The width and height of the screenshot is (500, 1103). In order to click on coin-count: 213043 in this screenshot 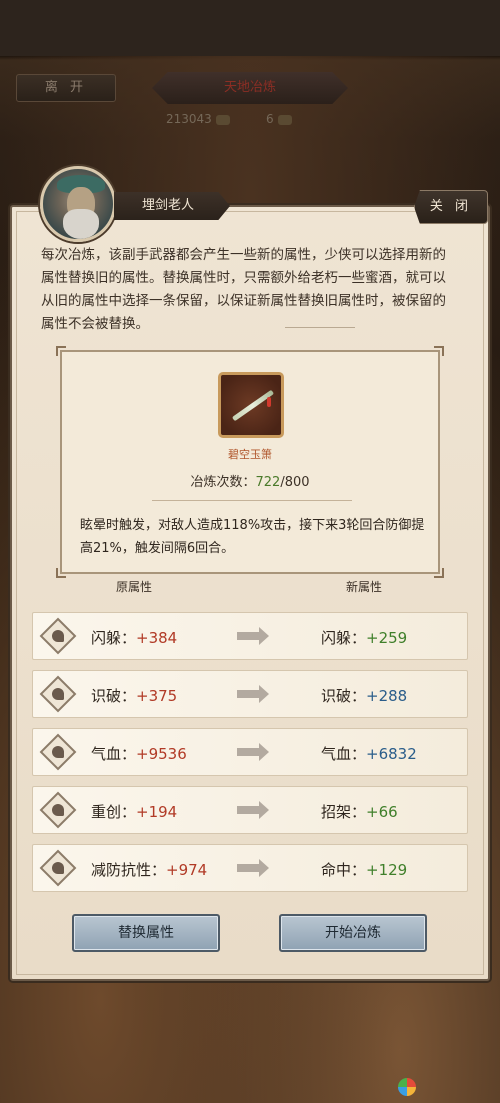, I will do `click(198, 119)`.